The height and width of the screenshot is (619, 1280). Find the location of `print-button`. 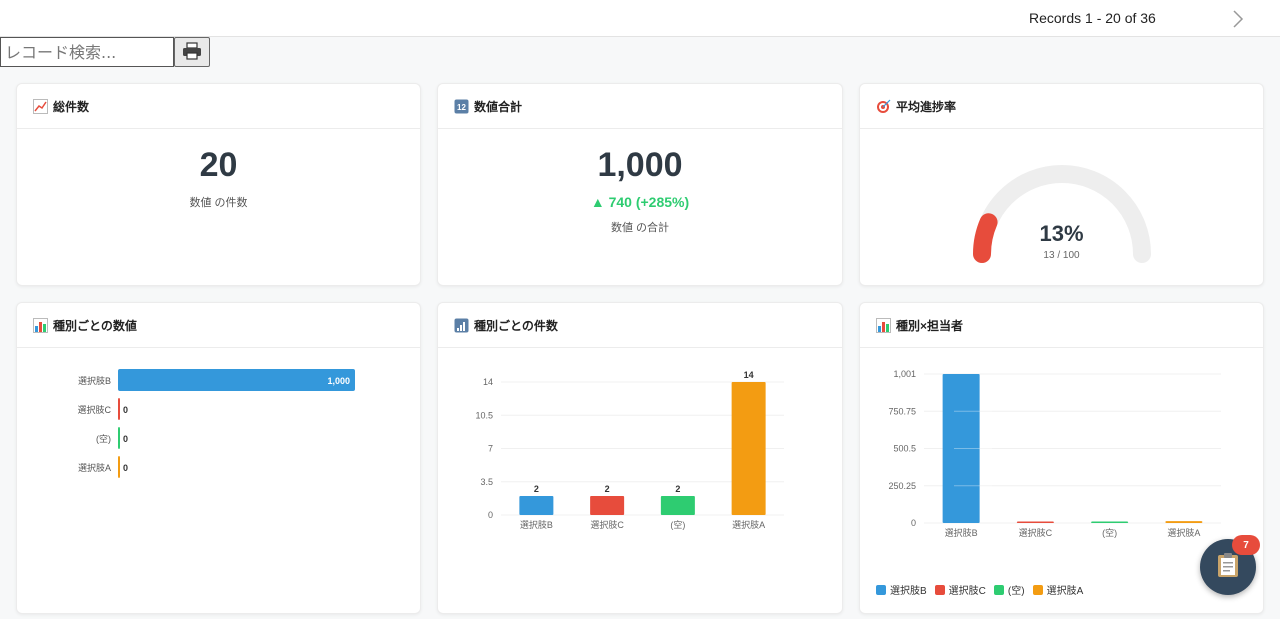

print-button is located at coordinates (192, 52).